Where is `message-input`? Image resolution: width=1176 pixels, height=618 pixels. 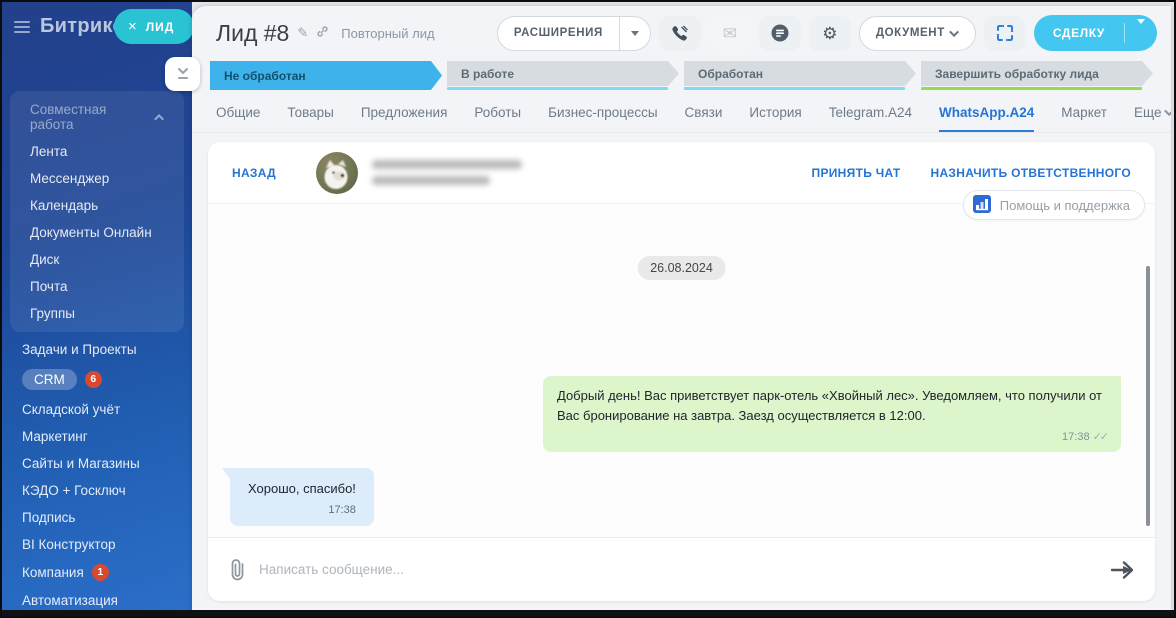 message-input is located at coordinates (678, 569).